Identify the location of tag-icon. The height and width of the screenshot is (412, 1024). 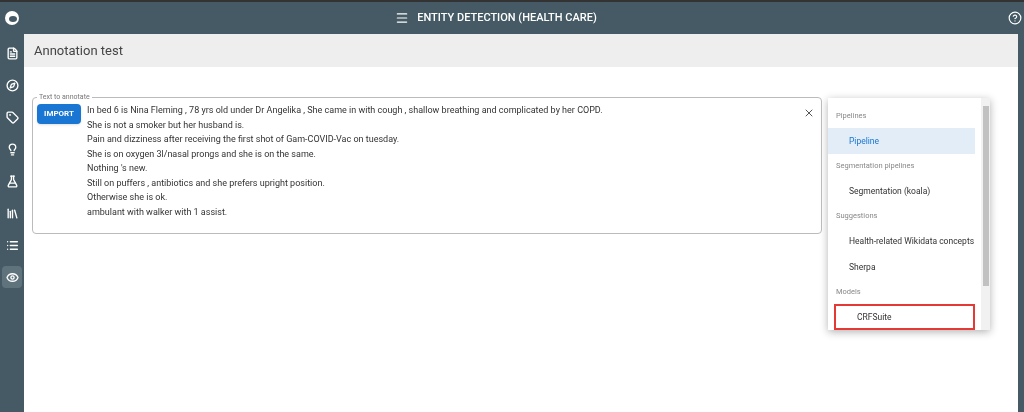
(12, 117).